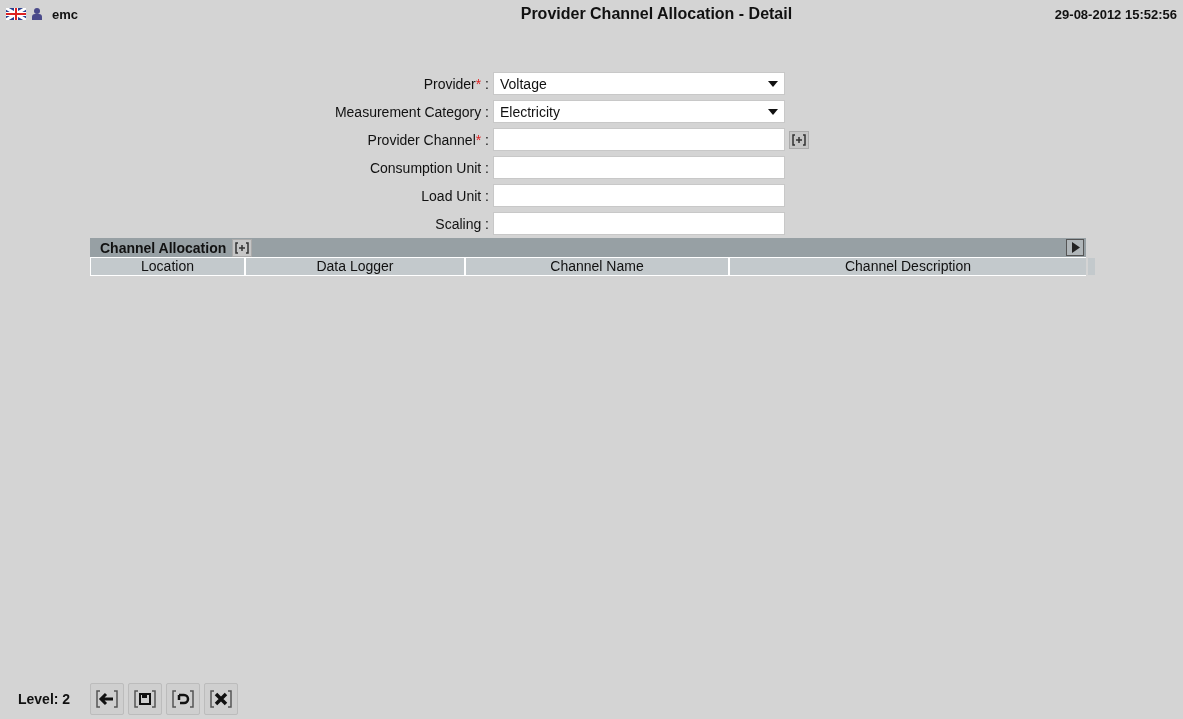 Image resolution: width=1183 pixels, height=719 pixels. Describe the element at coordinates (597, 266) in the screenshot. I see `column-header: Channel Name` at that location.